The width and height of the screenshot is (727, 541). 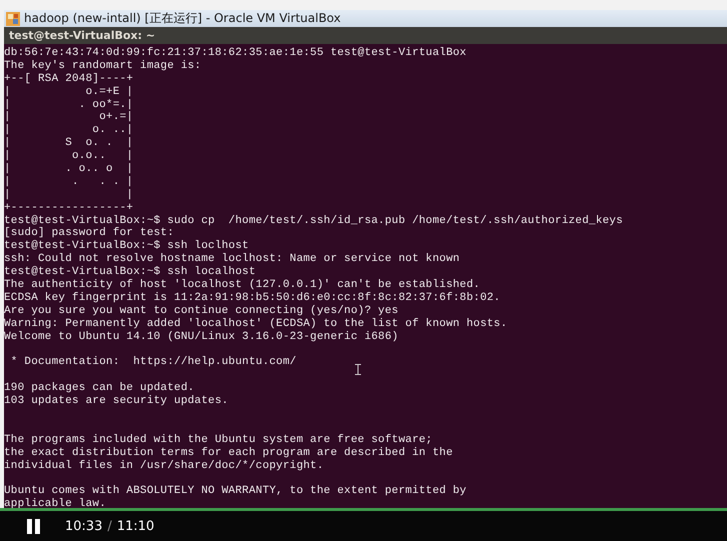 I want to click on terminal-line: +--[ RSA 2048]----+, so click(x=69, y=79).